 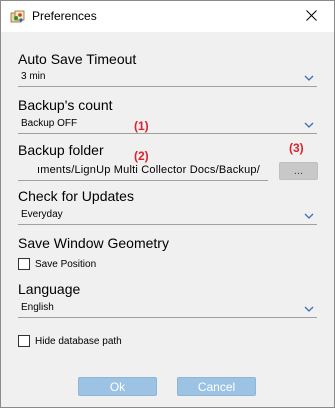 What do you see at coordinates (167, 78) in the screenshot?
I see `auto-save-combo: 3 min` at bounding box center [167, 78].